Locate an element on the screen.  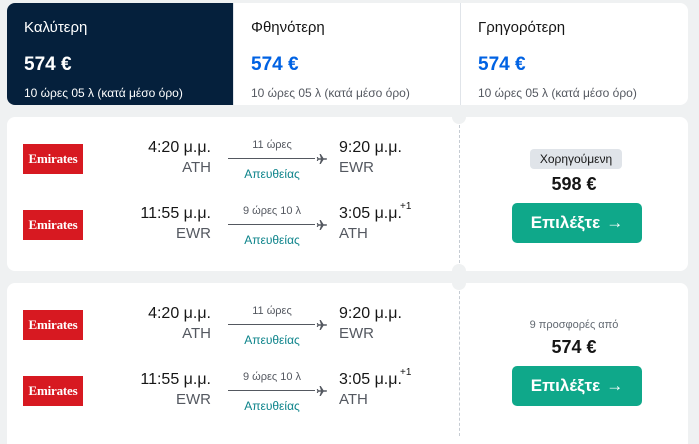
tab-label: Γρηγορότερη is located at coordinates (522, 27).